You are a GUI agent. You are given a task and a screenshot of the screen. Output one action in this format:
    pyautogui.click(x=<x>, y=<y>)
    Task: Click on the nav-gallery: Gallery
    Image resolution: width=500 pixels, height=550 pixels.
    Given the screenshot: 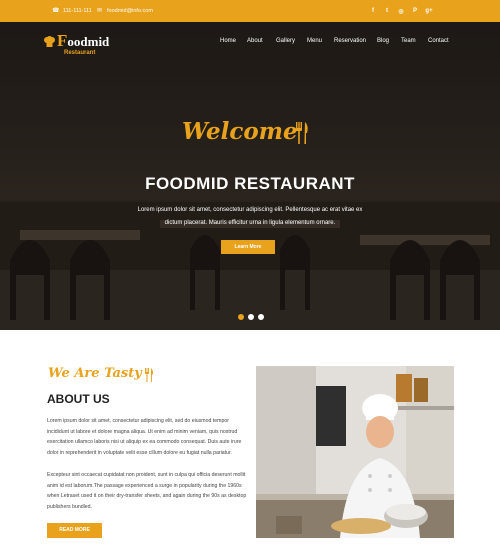 What is the action you would take?
    pyautogui.click(x=285, y=41)
    